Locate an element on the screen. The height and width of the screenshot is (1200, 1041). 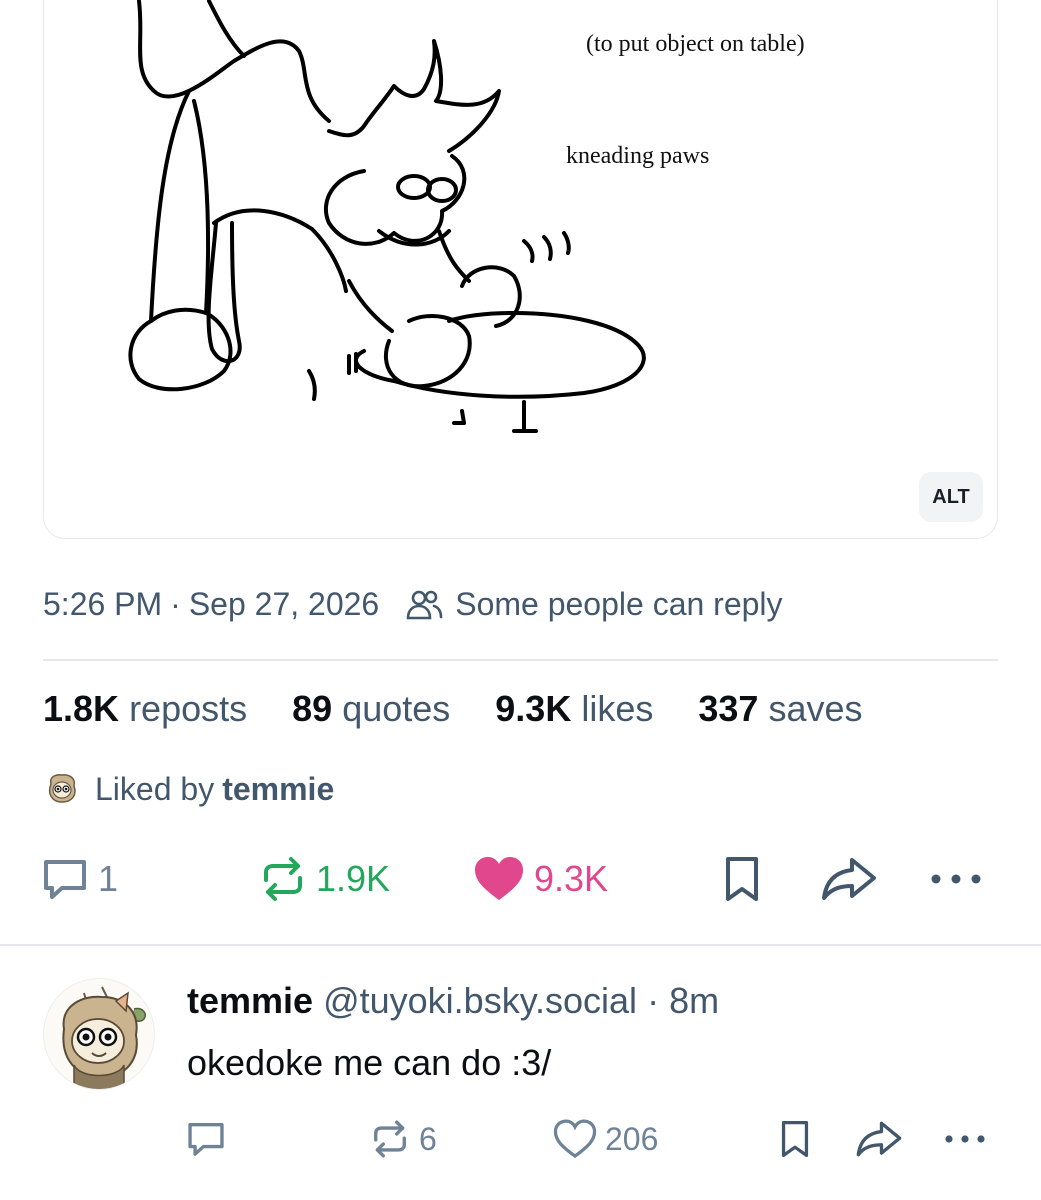
reply-display-name: temmie is located at coordinates (250, 1000).